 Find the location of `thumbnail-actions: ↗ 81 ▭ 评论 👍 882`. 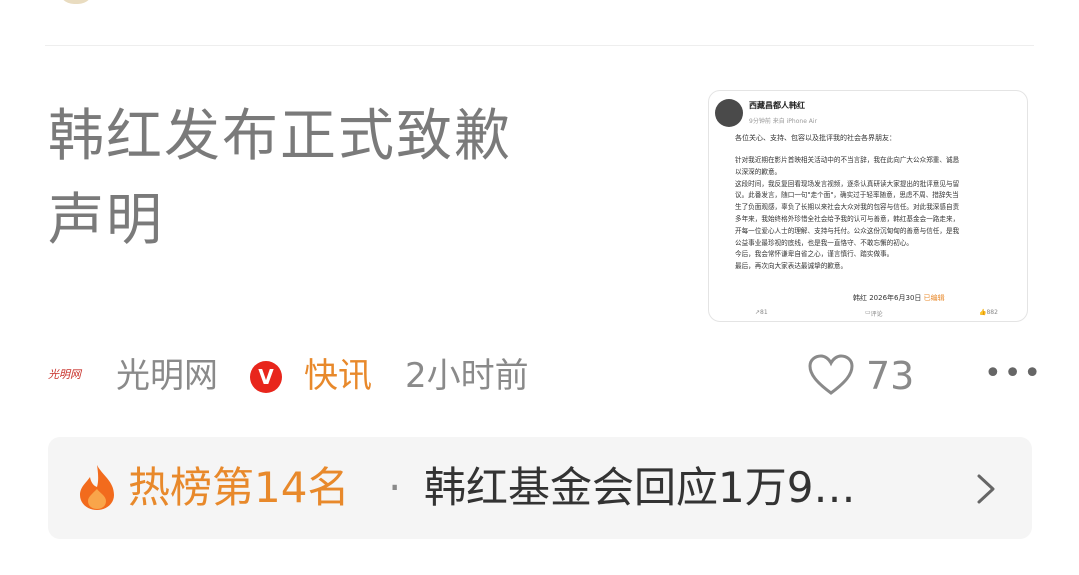

thumbnail-actions: ↗ 81 ▭ 评论 👍 882 is located at coordinates (868, 315).